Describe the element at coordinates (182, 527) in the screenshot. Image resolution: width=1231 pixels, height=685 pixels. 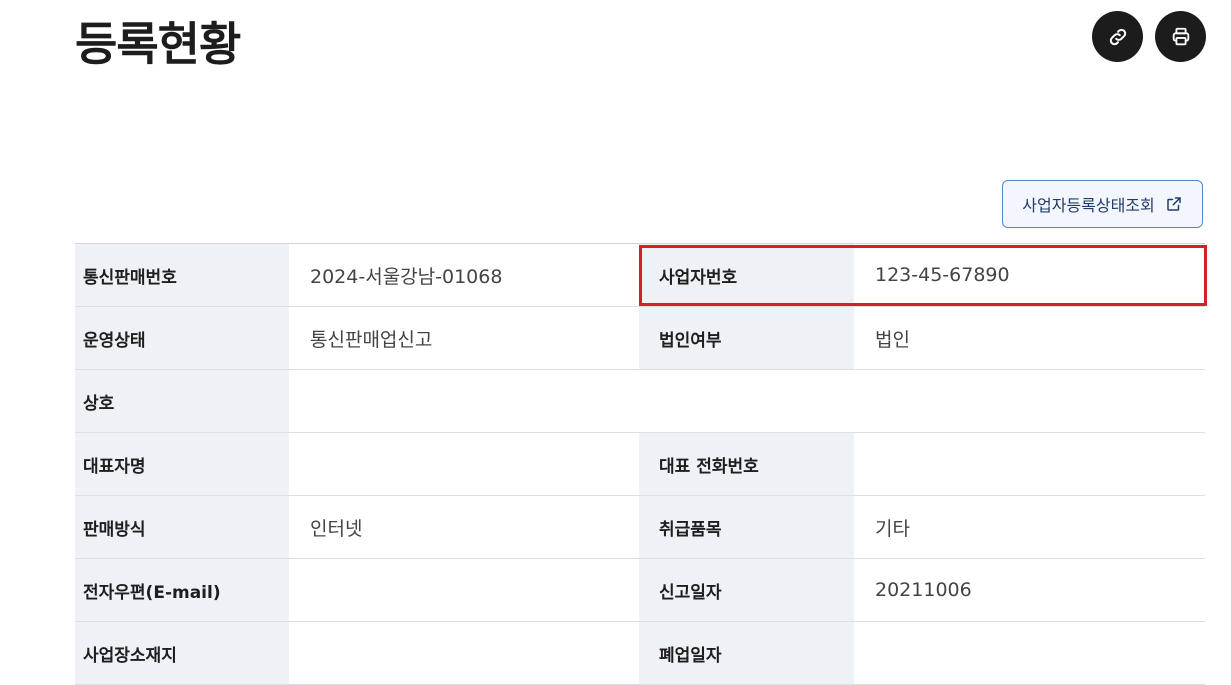
I see `sales-method-label: 판매방식` at that location.